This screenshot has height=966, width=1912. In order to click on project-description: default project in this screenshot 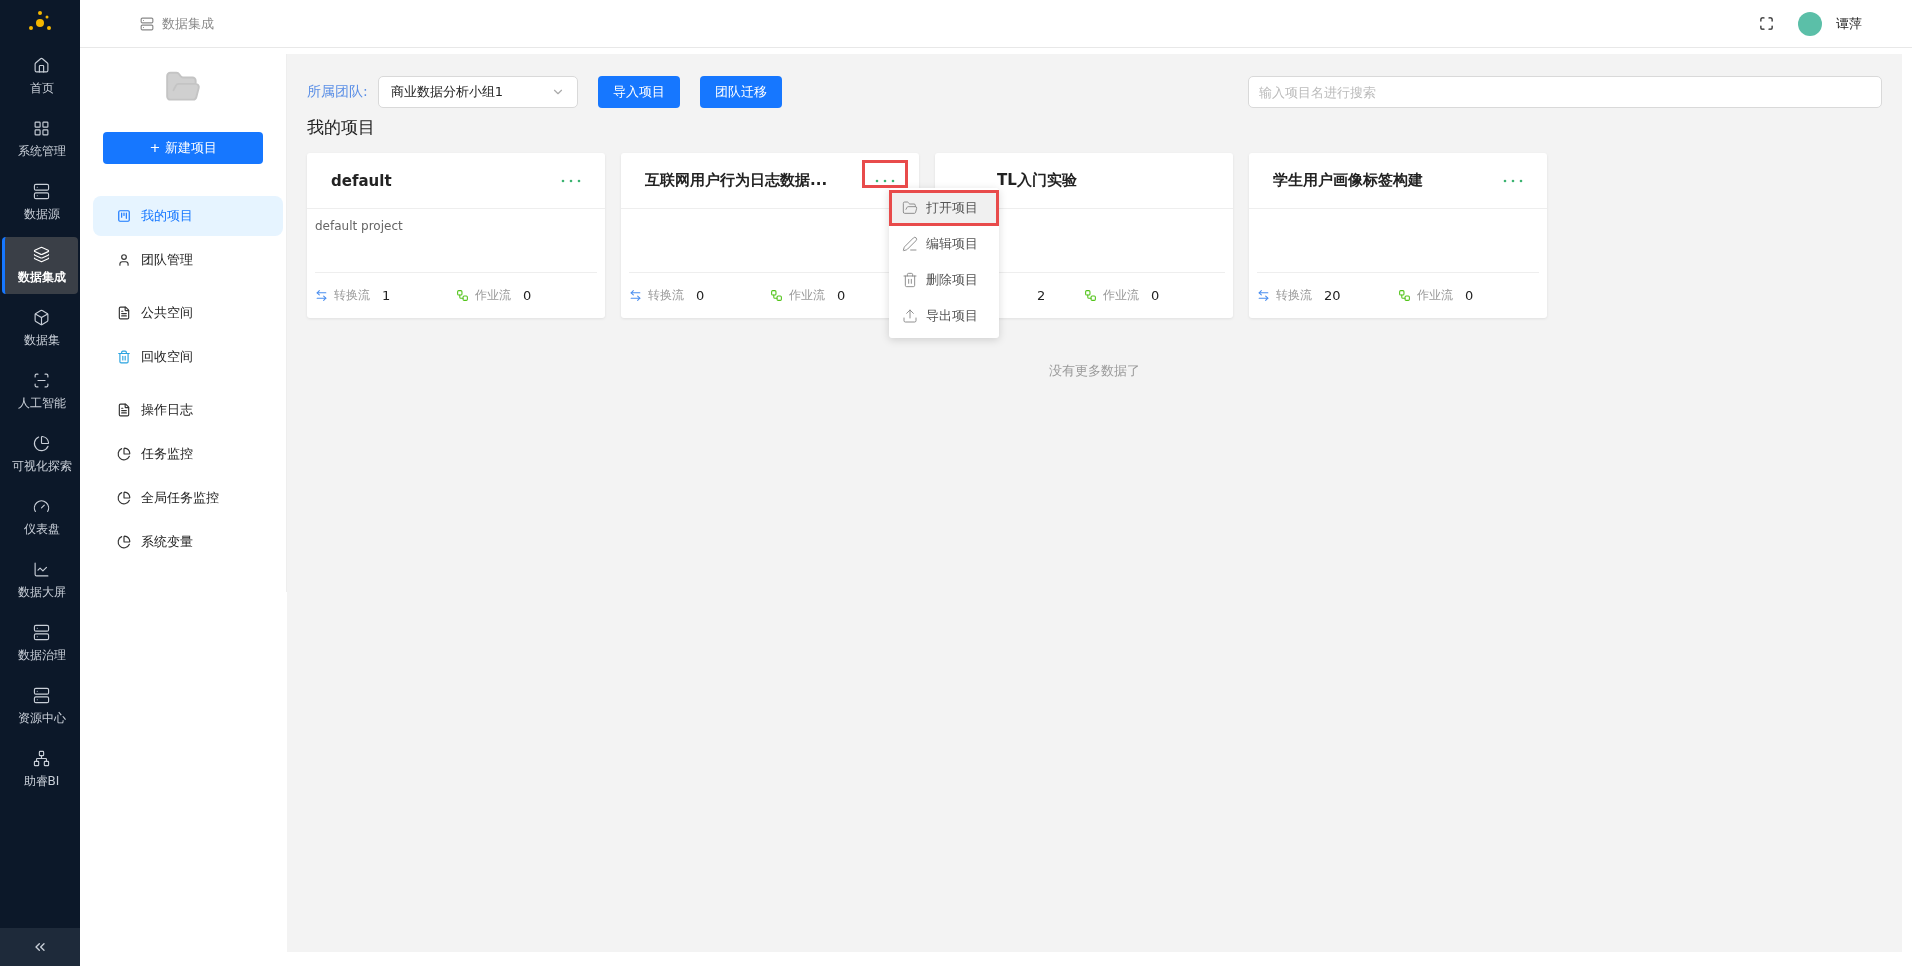, I will do `click(359, 226)`.